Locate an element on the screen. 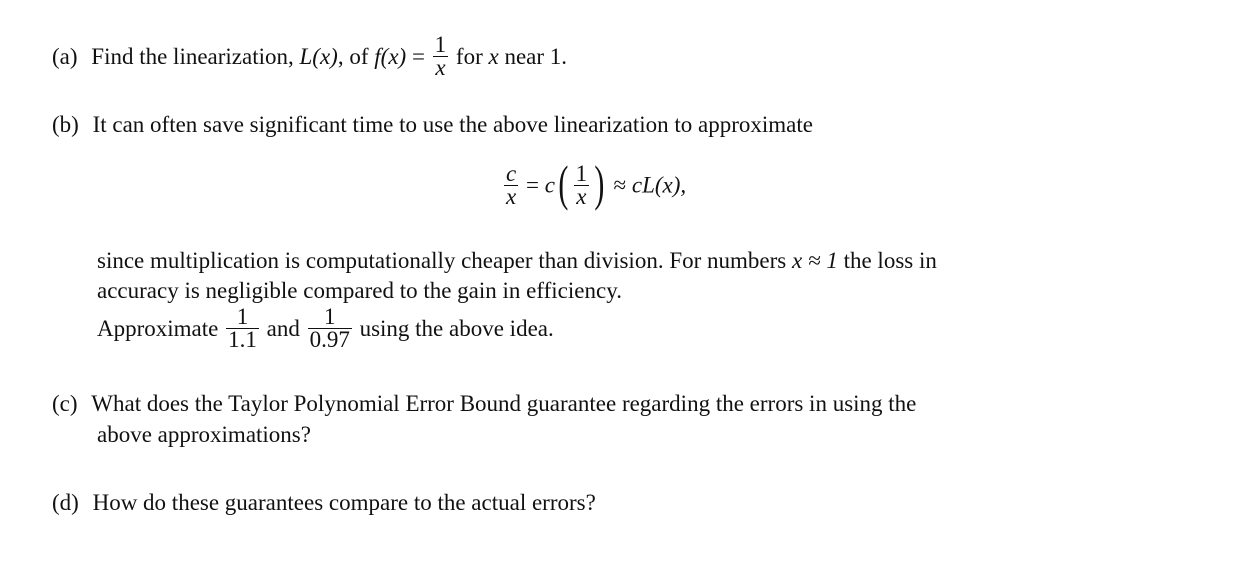 Image resolution: width=1233 pixels, height=575 pixels. fraction-one-over-1.1: 1 1.1 is located at coordinates (242, 328).